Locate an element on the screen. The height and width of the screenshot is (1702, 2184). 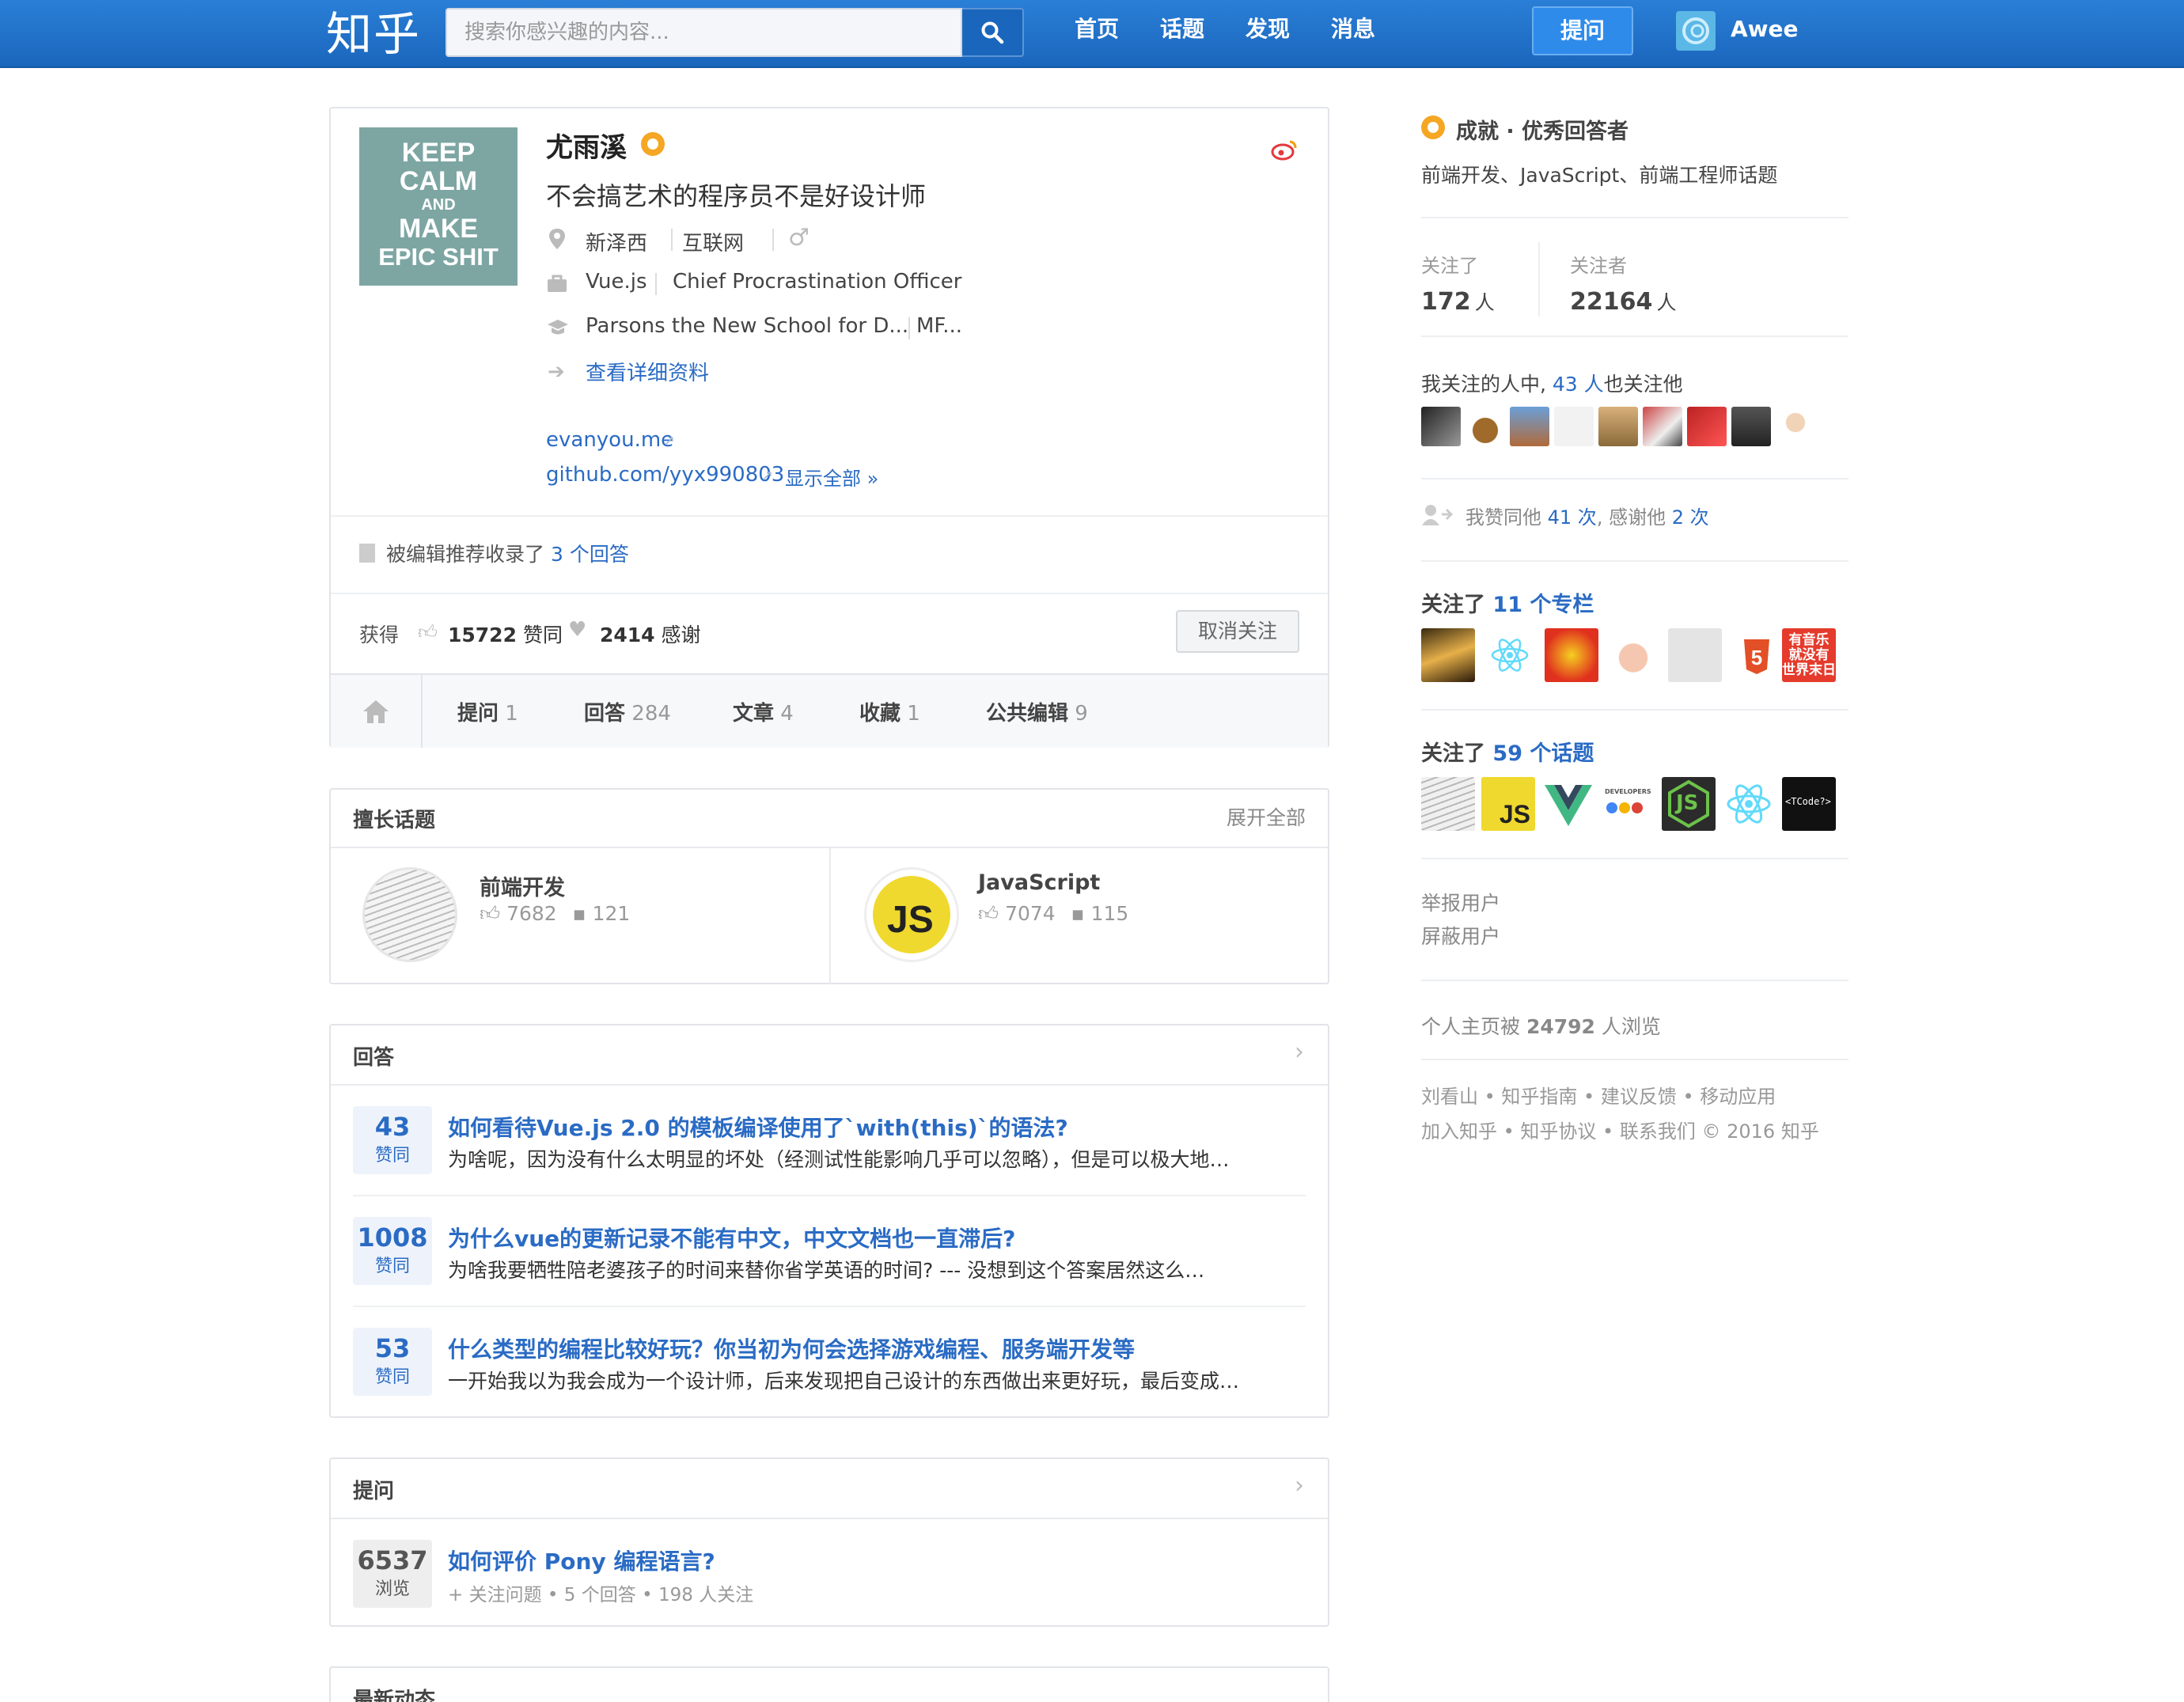
nav-topics: 话题 is located at coordinates (1182, 34).